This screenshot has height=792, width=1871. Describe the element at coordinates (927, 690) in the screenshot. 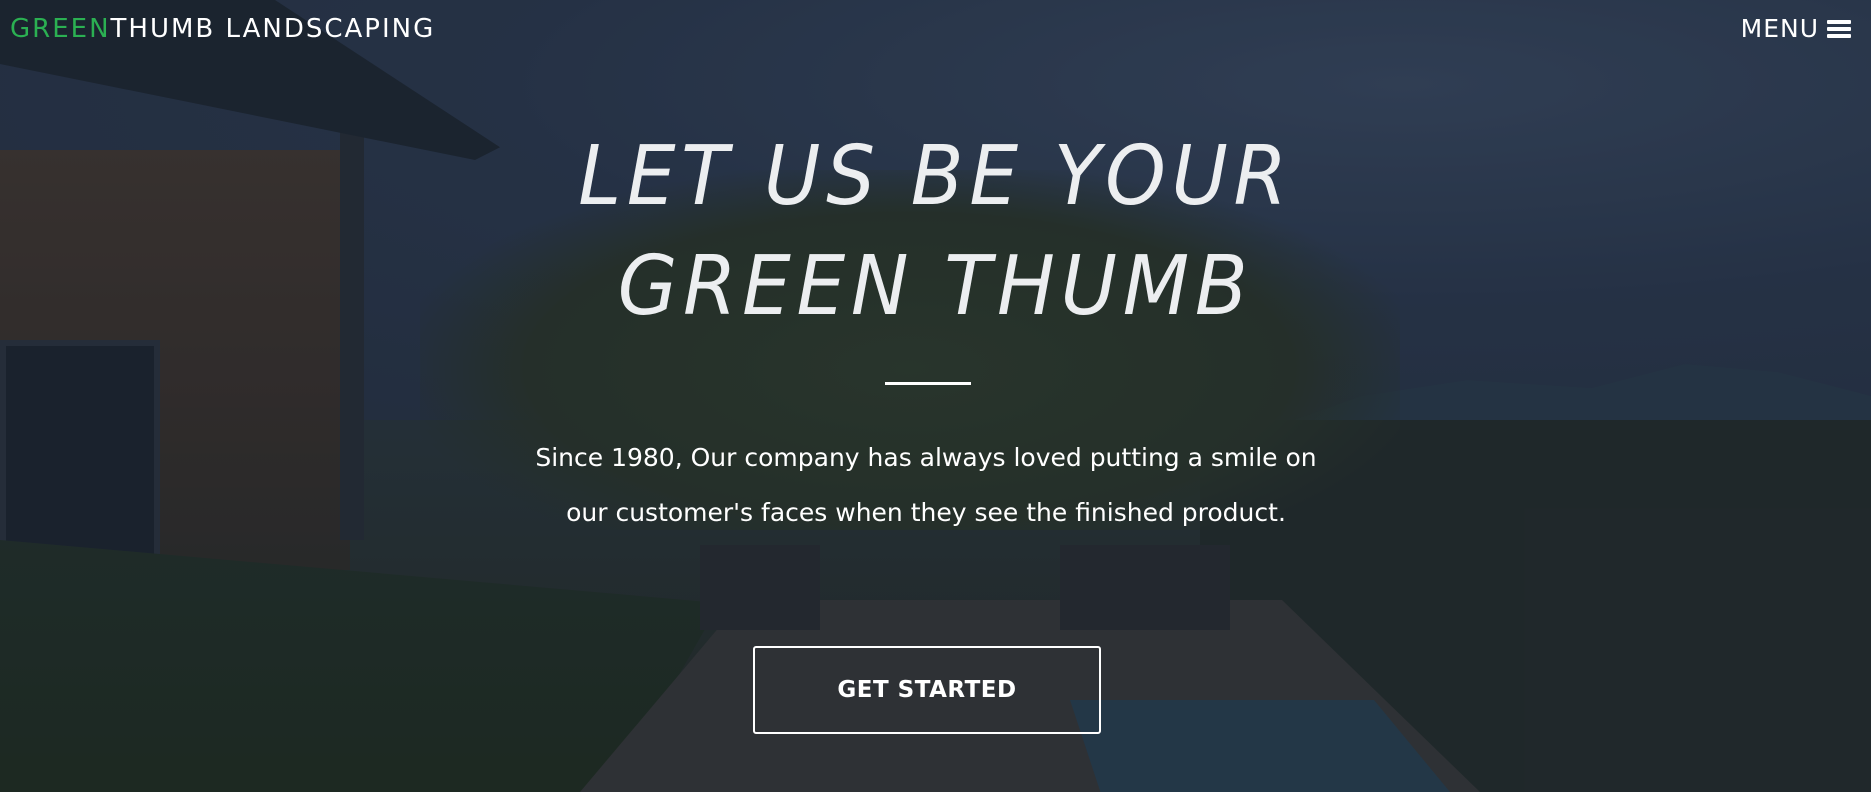

I see `get-started-button: GET STARTED` at that location.